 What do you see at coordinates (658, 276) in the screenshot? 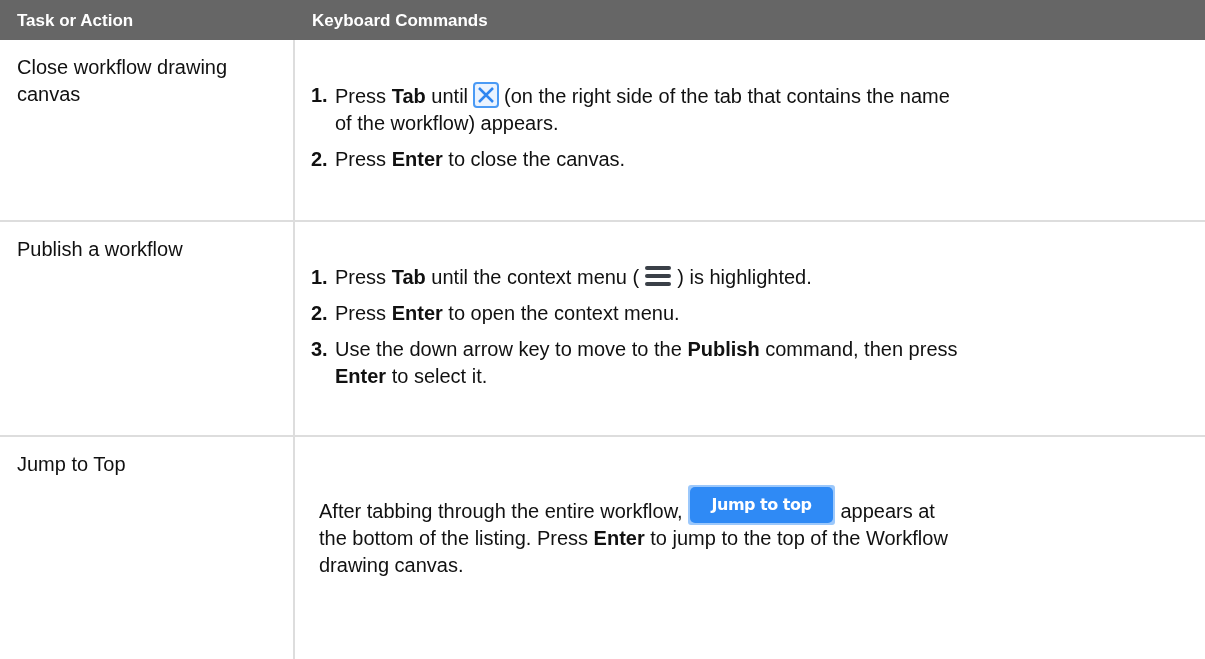
I see `menu-icon` at bounding box center [658, 276].